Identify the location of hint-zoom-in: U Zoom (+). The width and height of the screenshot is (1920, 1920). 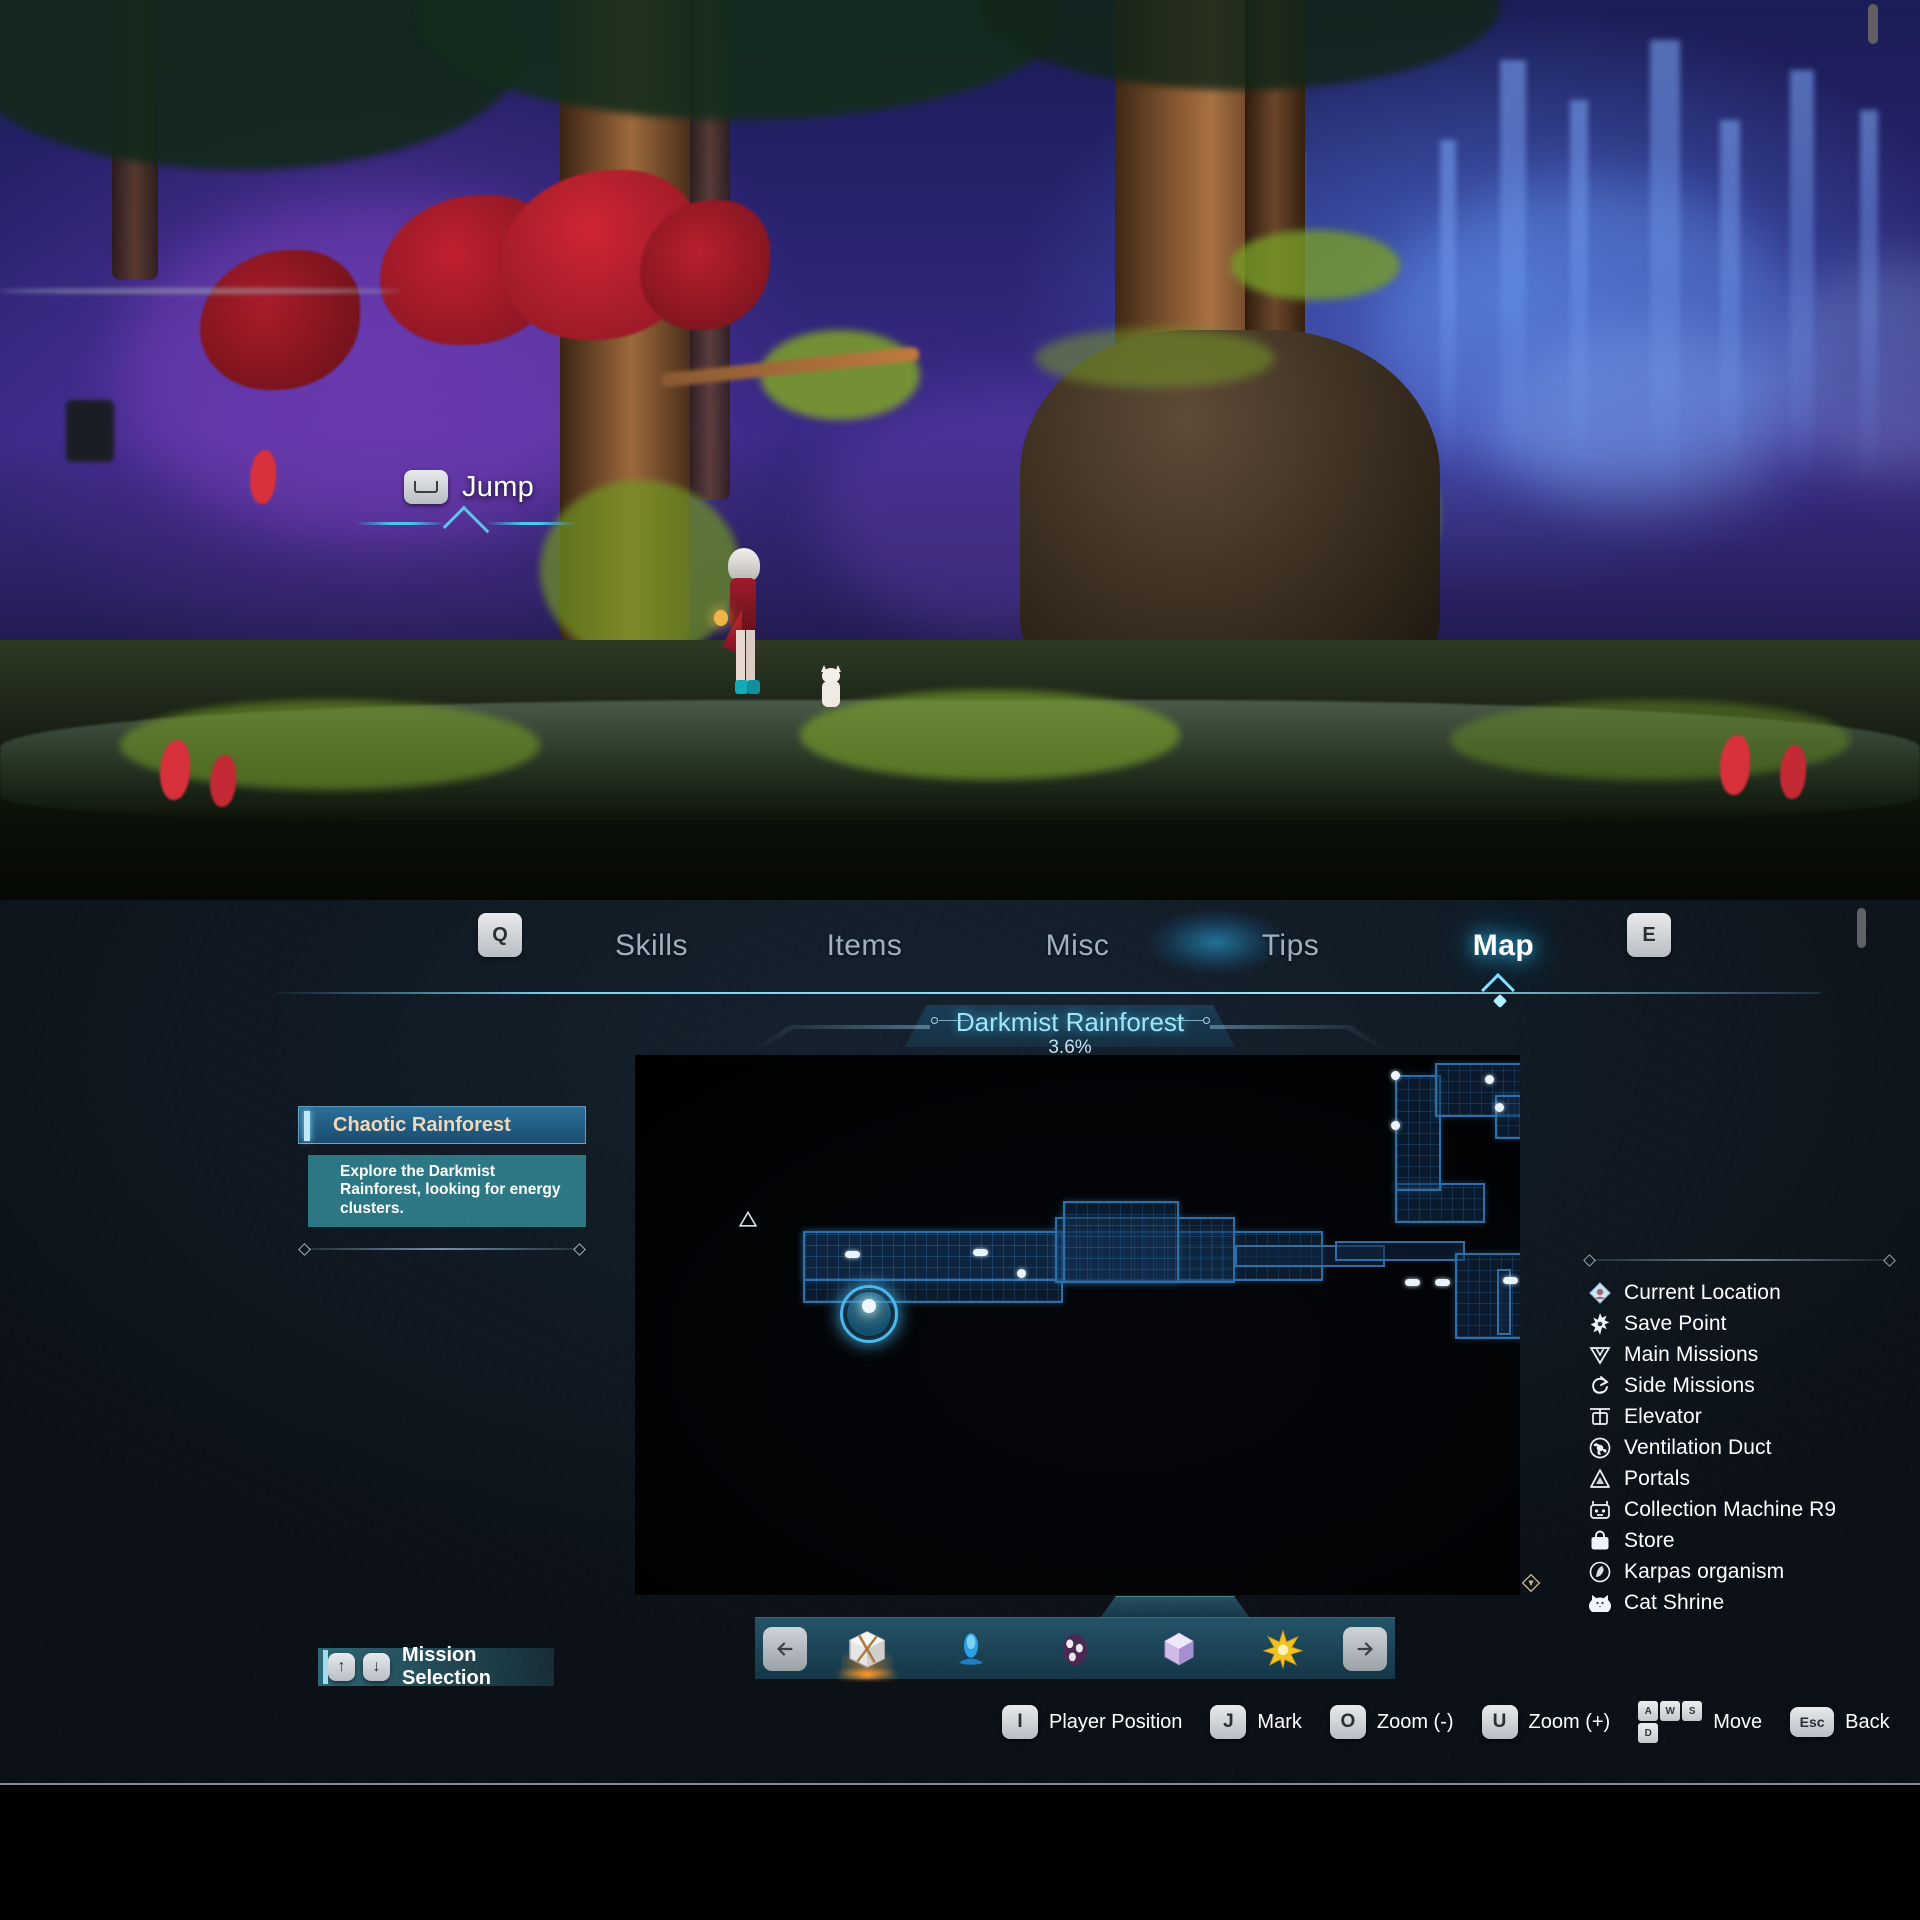
(1546, 1722).